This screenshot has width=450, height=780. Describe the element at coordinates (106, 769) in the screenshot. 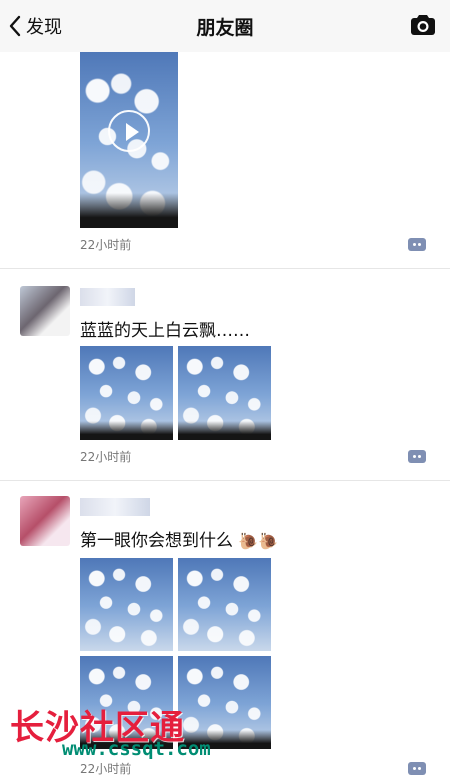

I see `post-3-time: 22小时前` at that location.